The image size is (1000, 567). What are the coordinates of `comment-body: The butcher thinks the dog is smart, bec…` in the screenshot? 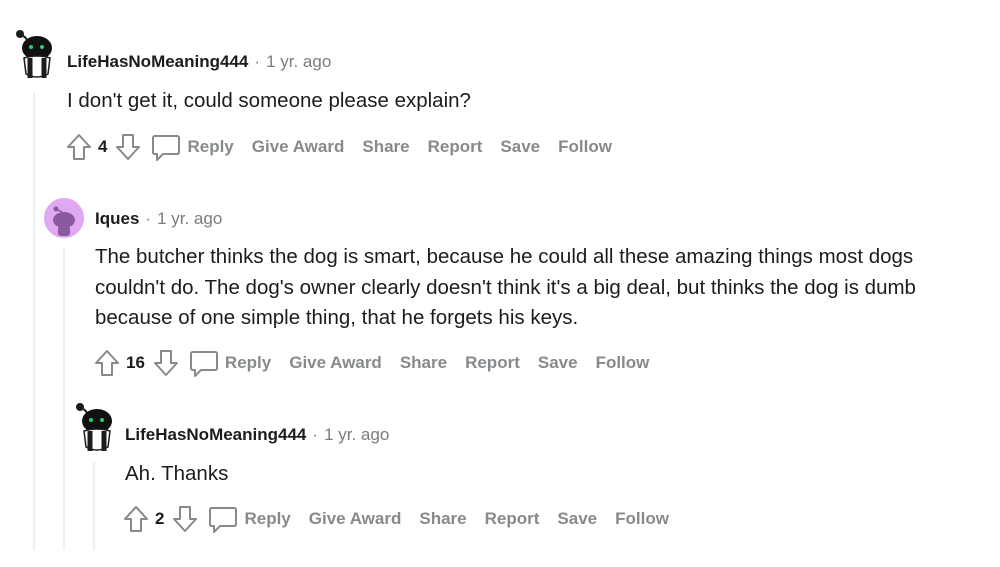 It's located at (505, 287).